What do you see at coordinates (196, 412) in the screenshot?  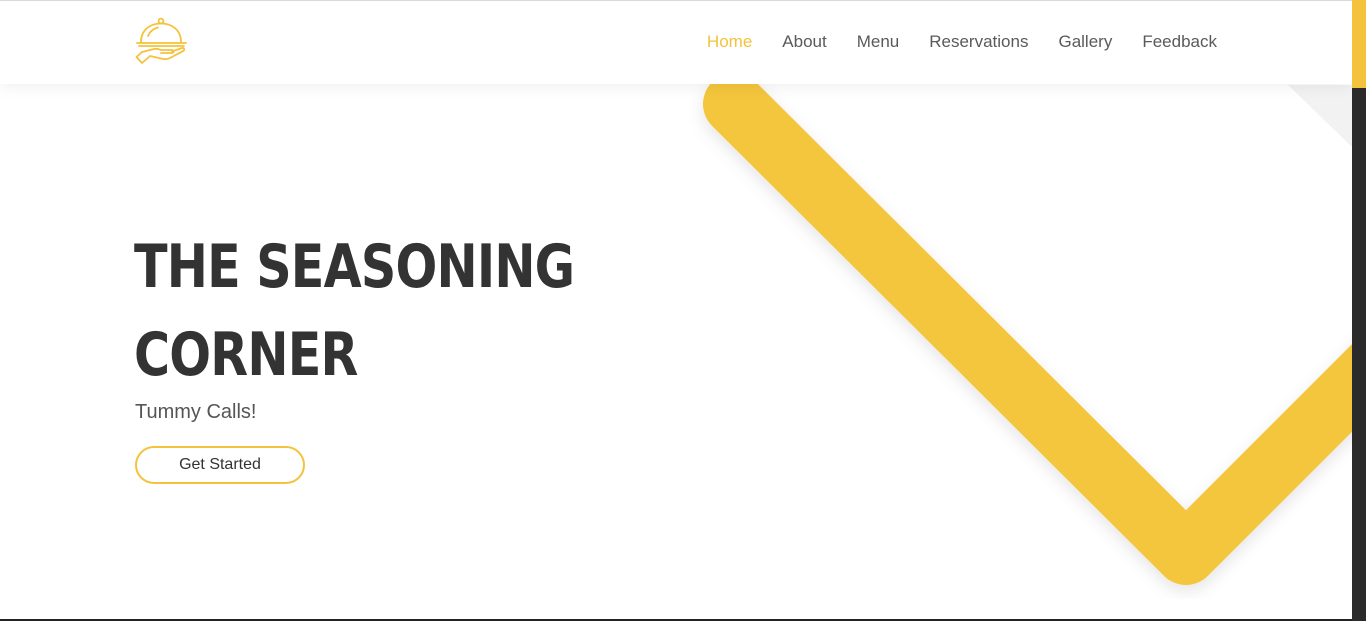 I see `hero-tagline: Tummy Calls!` at bounding box center [196, 412].